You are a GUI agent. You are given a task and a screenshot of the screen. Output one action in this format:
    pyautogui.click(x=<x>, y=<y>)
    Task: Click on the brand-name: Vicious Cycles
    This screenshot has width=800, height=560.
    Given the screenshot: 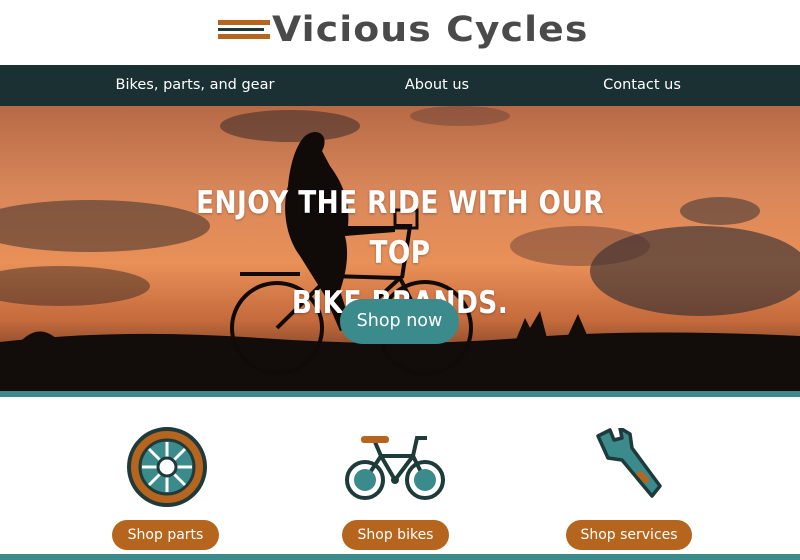 What is the action you would take?
    pyautogui.click(x=430, y=30)
    